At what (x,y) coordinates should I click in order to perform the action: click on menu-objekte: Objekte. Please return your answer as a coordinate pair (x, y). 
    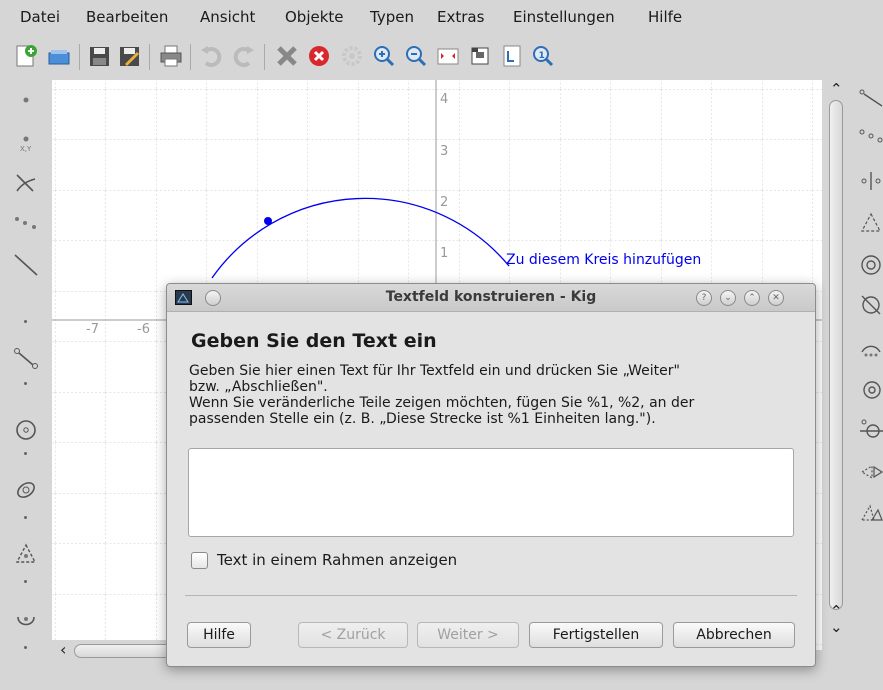
    Looking at the image, I should click on (314, 17).